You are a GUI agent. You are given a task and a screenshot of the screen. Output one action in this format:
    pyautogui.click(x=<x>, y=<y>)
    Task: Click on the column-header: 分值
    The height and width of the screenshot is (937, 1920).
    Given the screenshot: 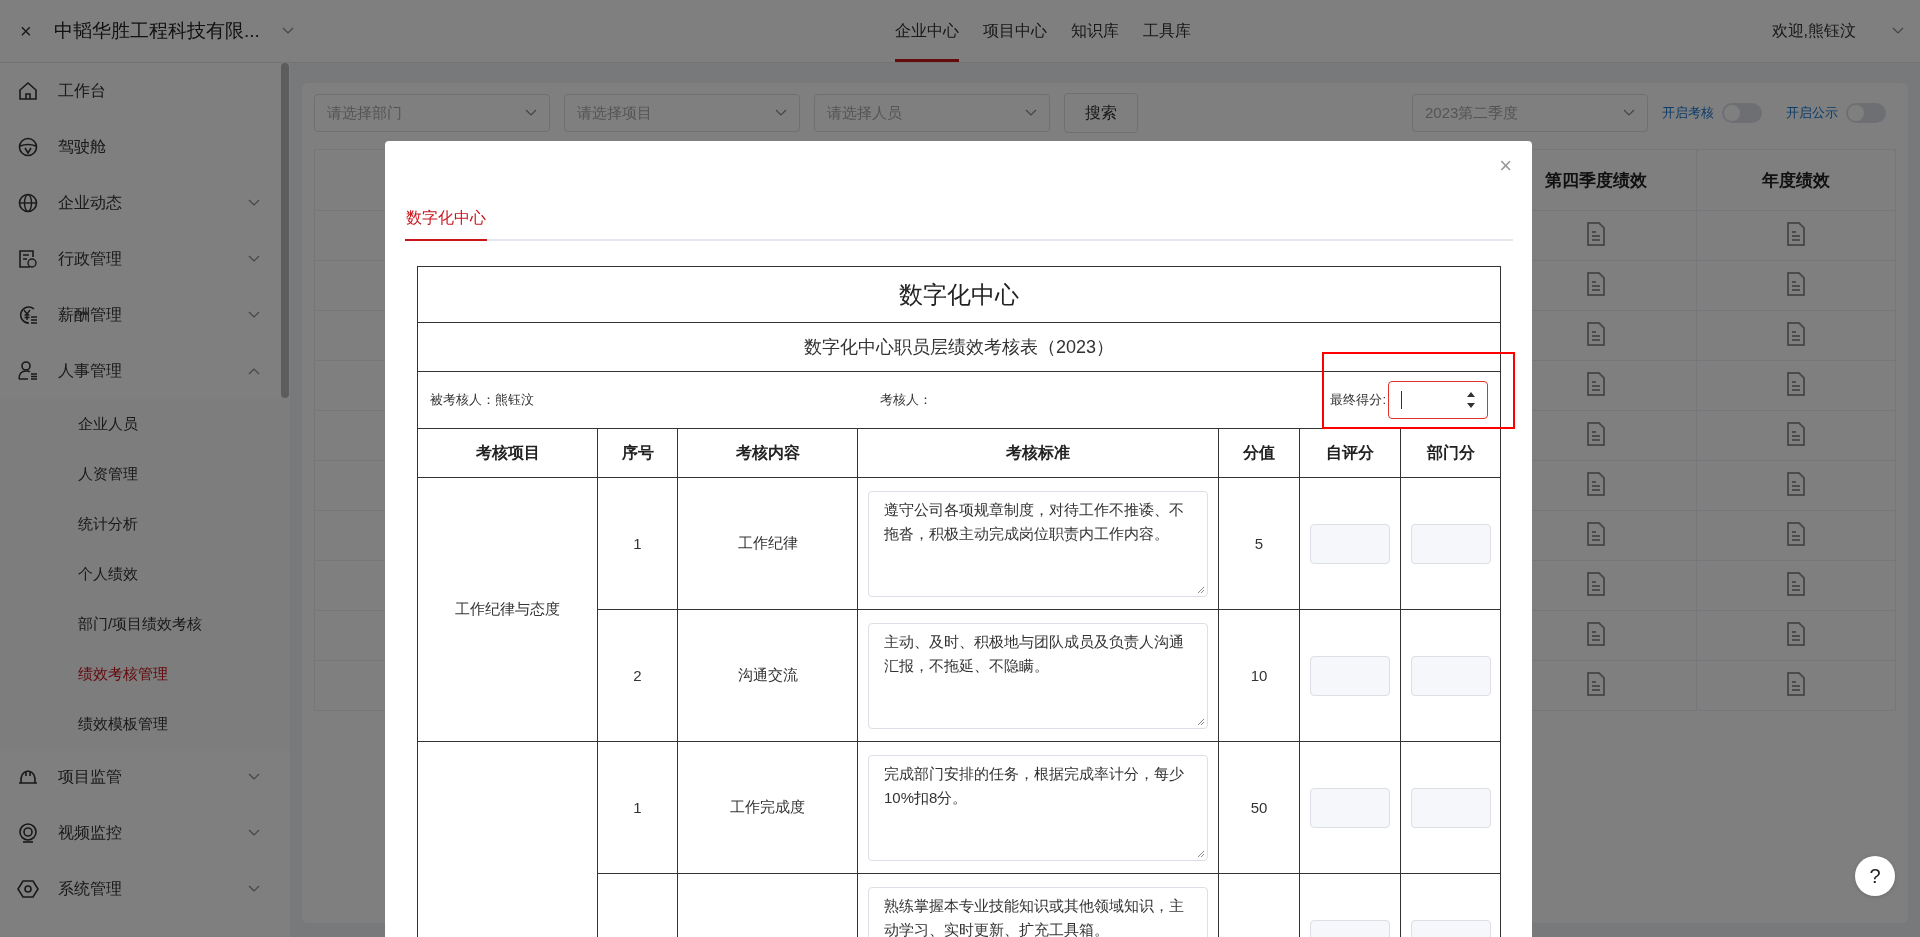 What is the action you would take?
    pyautogui.click(x=1259, y=453)
    